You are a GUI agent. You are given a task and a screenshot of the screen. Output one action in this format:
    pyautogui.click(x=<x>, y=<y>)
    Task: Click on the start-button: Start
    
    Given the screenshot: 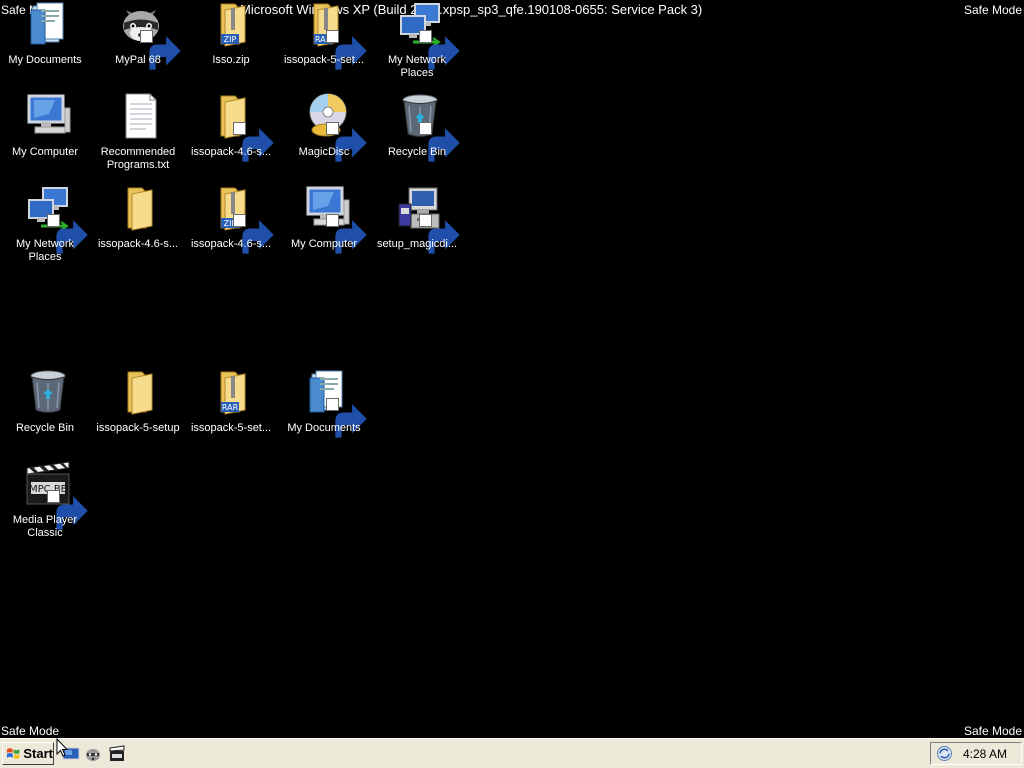 What is the action you would take?
    pyautogui.click(x=28, y=753)
    